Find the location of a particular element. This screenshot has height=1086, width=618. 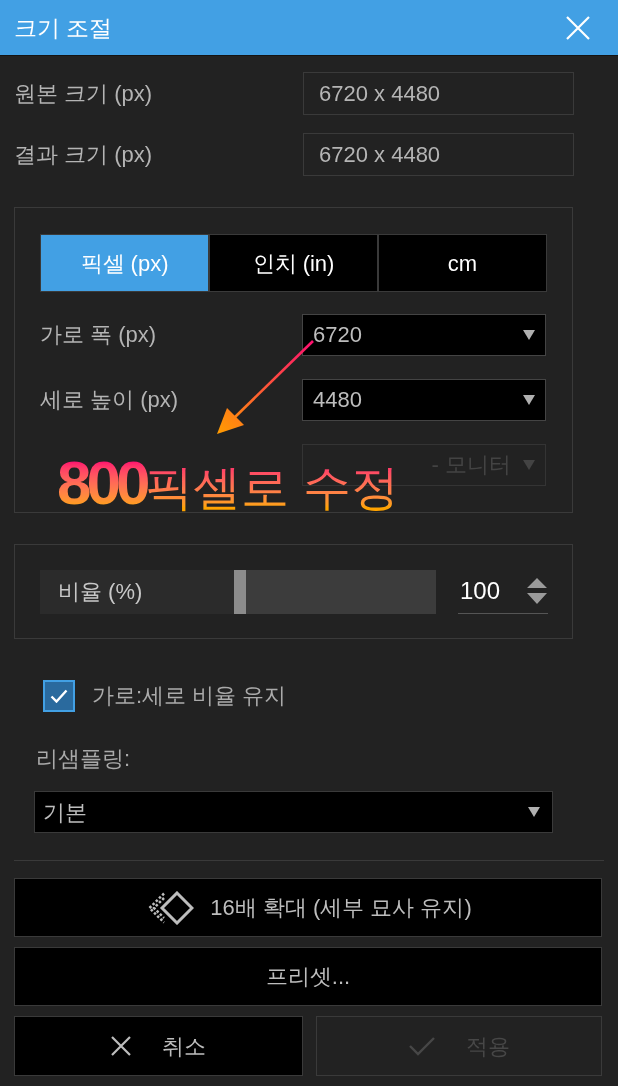

scale-slider: 비율 (%) is located at coordinates (238, 591).